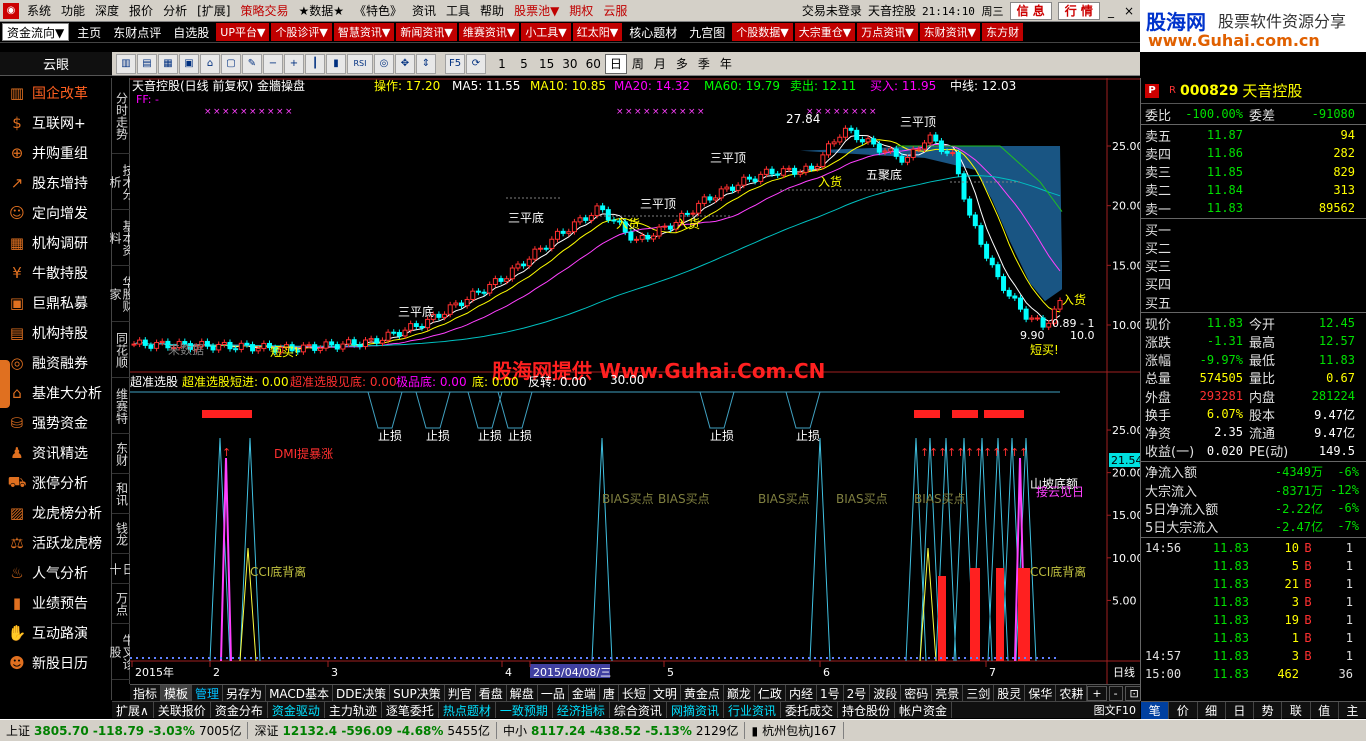 Image resolution: width=1366 pixels, height=741 pixels. What do you see at coordinates (336, 63) in the screenshot?
I see `candle-icon: ▮` at bounding box center [336, 63].